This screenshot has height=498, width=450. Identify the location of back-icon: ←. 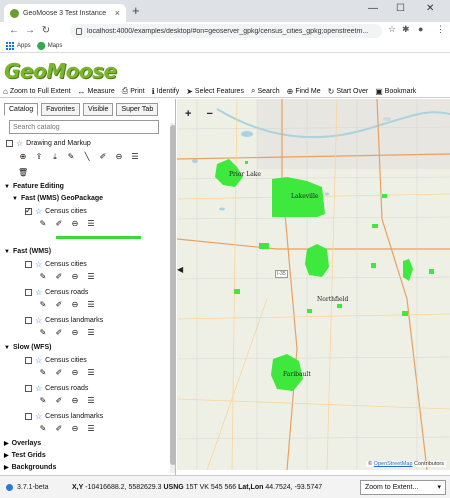
(14, 30).